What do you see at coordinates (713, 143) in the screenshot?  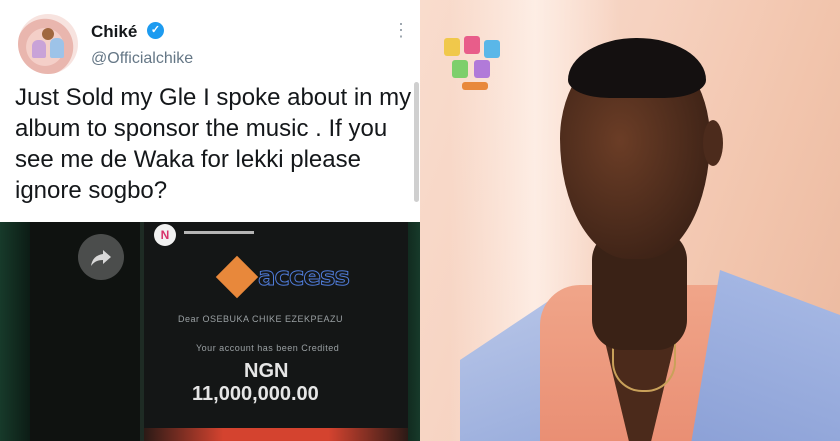 I see `ear` at bounding box center [713, 143].